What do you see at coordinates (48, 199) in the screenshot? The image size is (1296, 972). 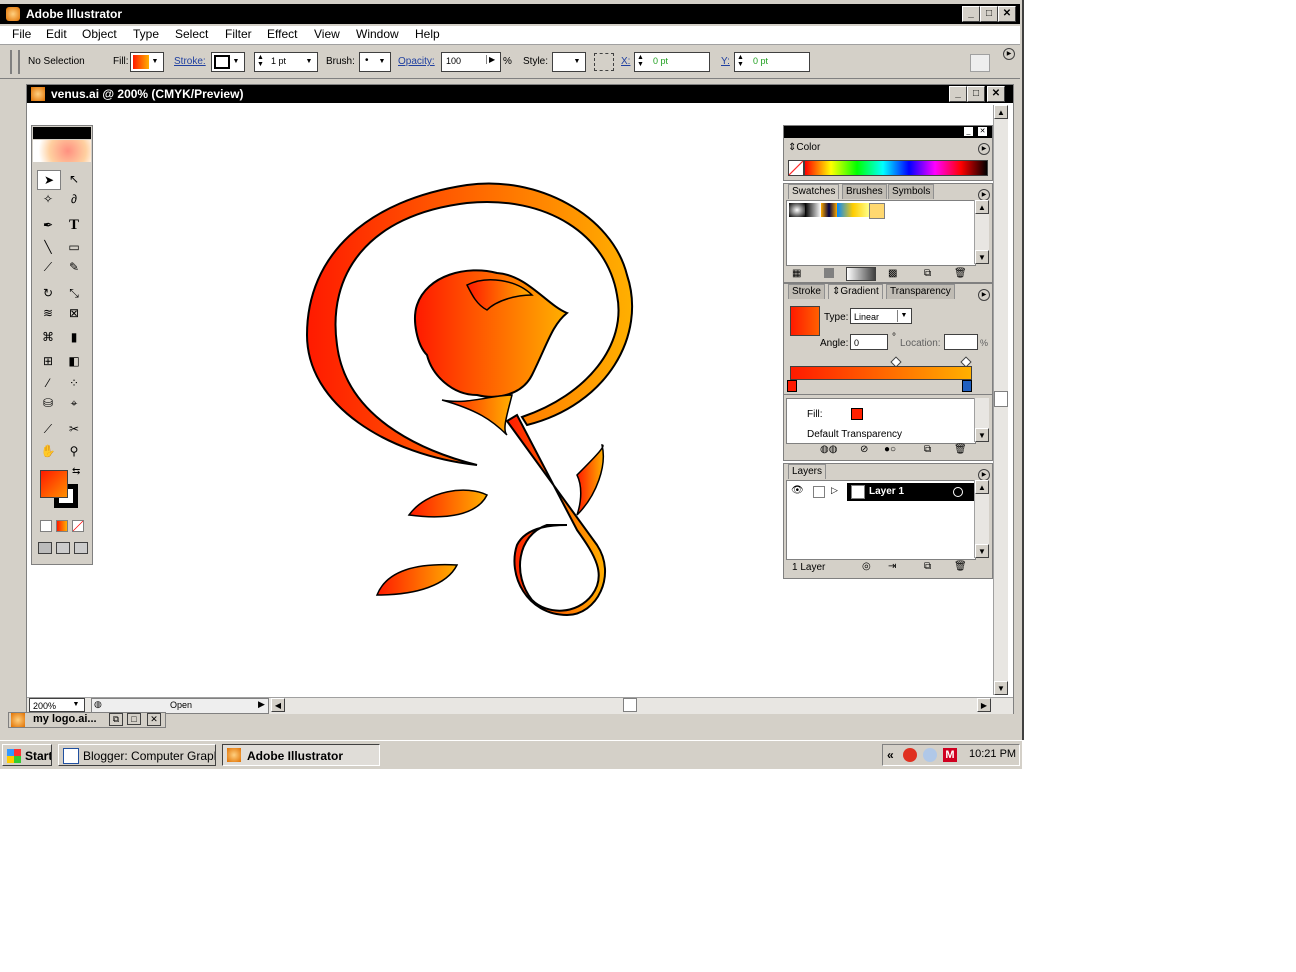 I see `magic-wand-tool-icon: ✧` at bounding box center [48, 199].